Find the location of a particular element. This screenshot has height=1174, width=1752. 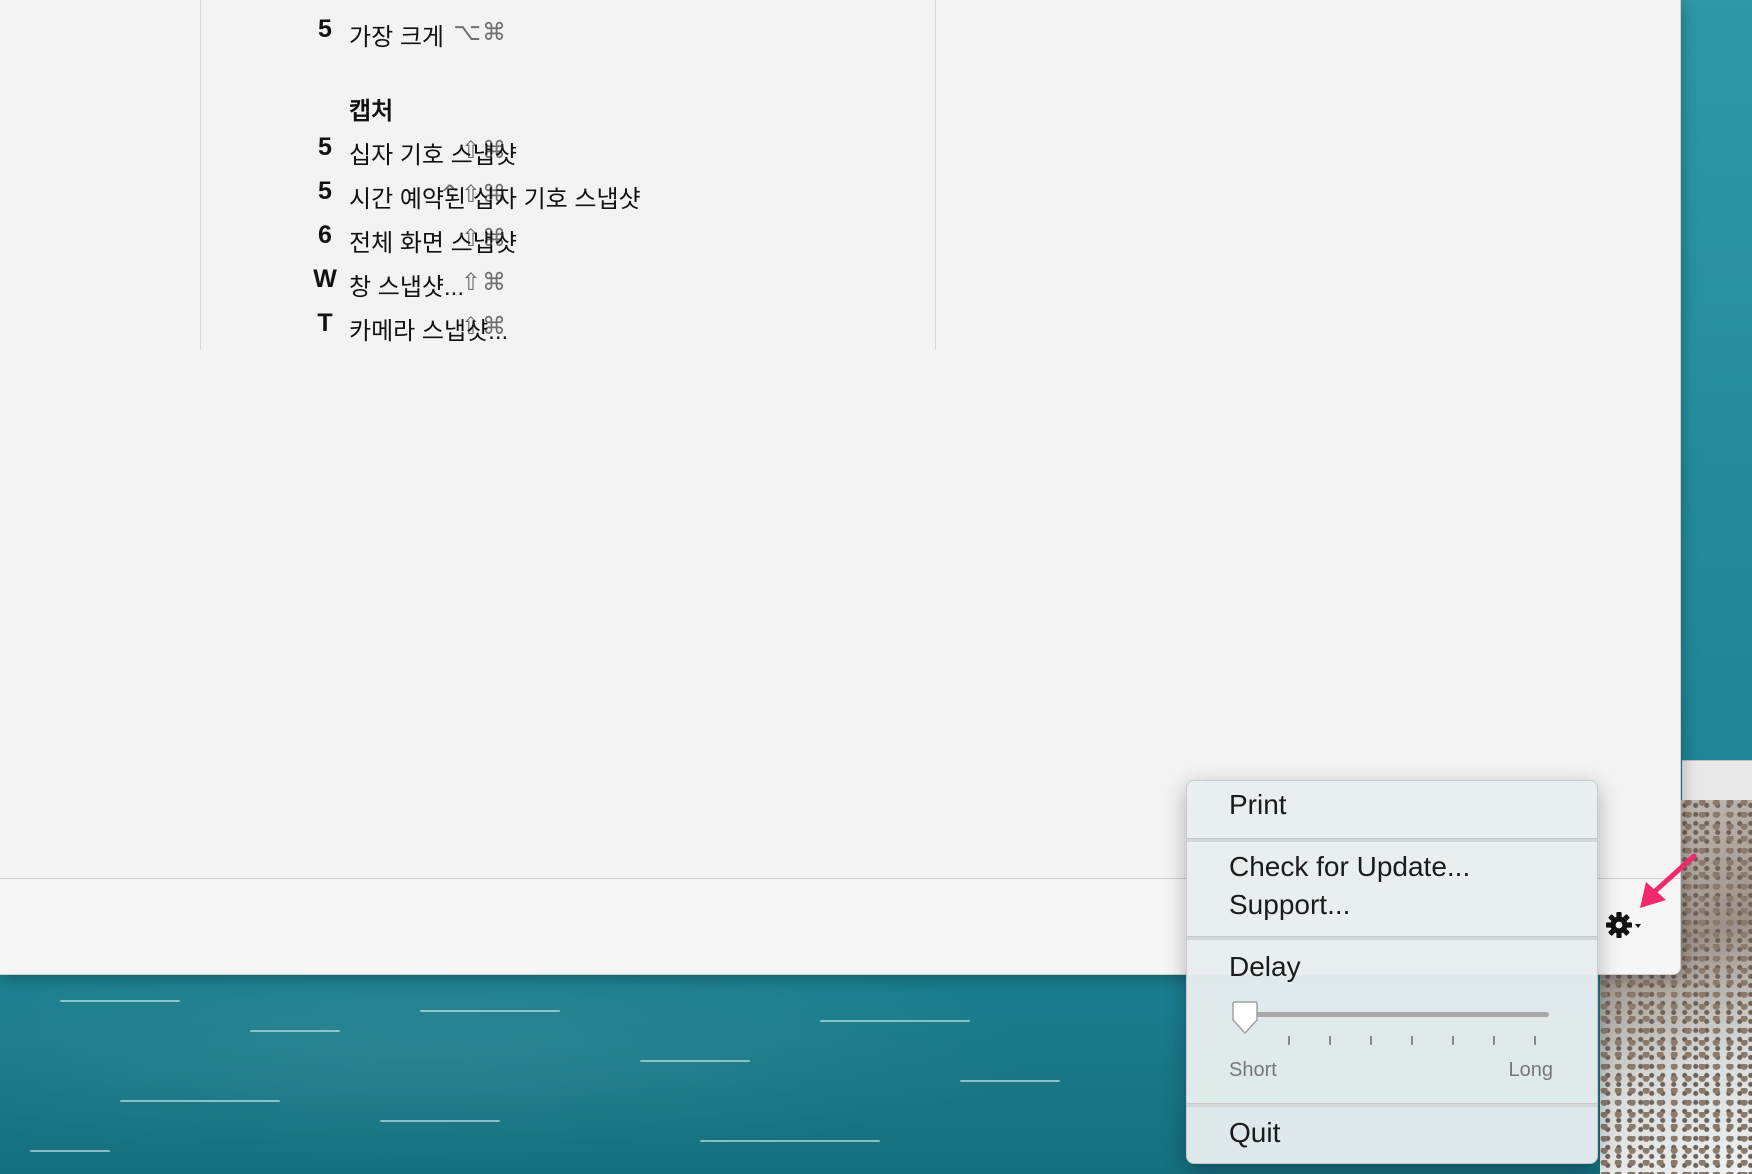

section-heading: 캡처 is located at coordinates (371, 111).